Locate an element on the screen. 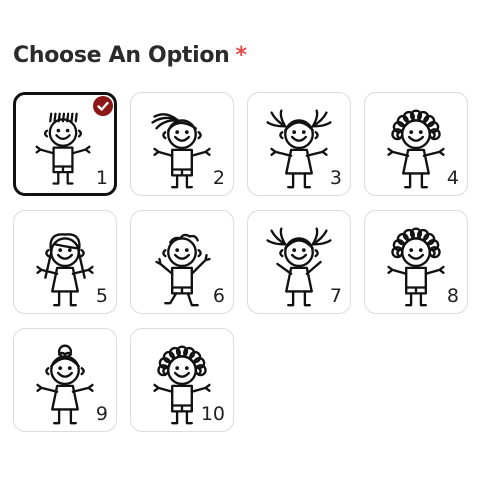  option-number: 9 is located at coordinates (101, 414).